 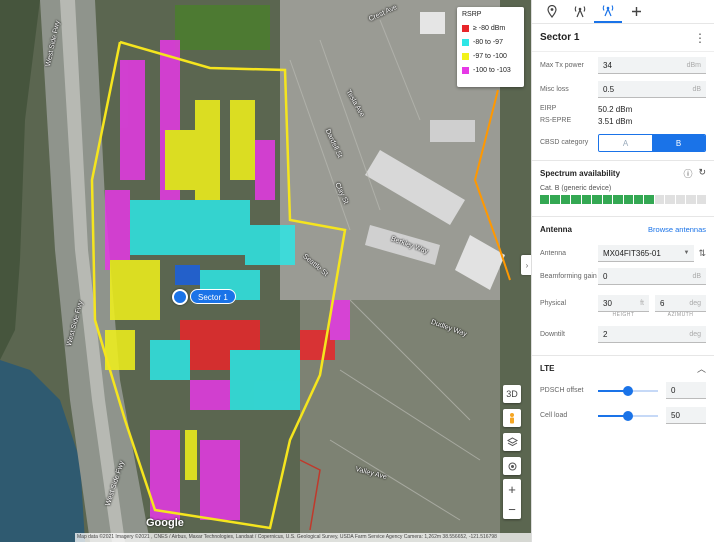 I want to click on spectrum-header: Spectrum availability ⓘ ↻, so click(x=623, y=173).